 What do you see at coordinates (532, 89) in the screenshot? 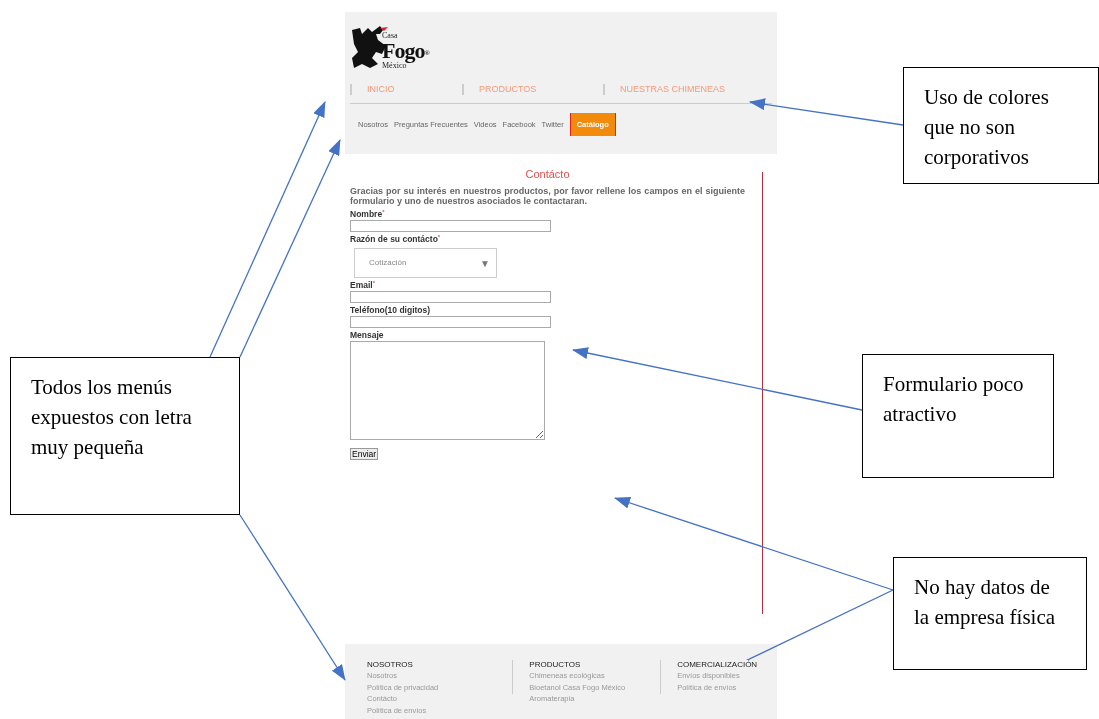
I see `nav-link: PRODUCTOS` at bounding box center [532, 89].